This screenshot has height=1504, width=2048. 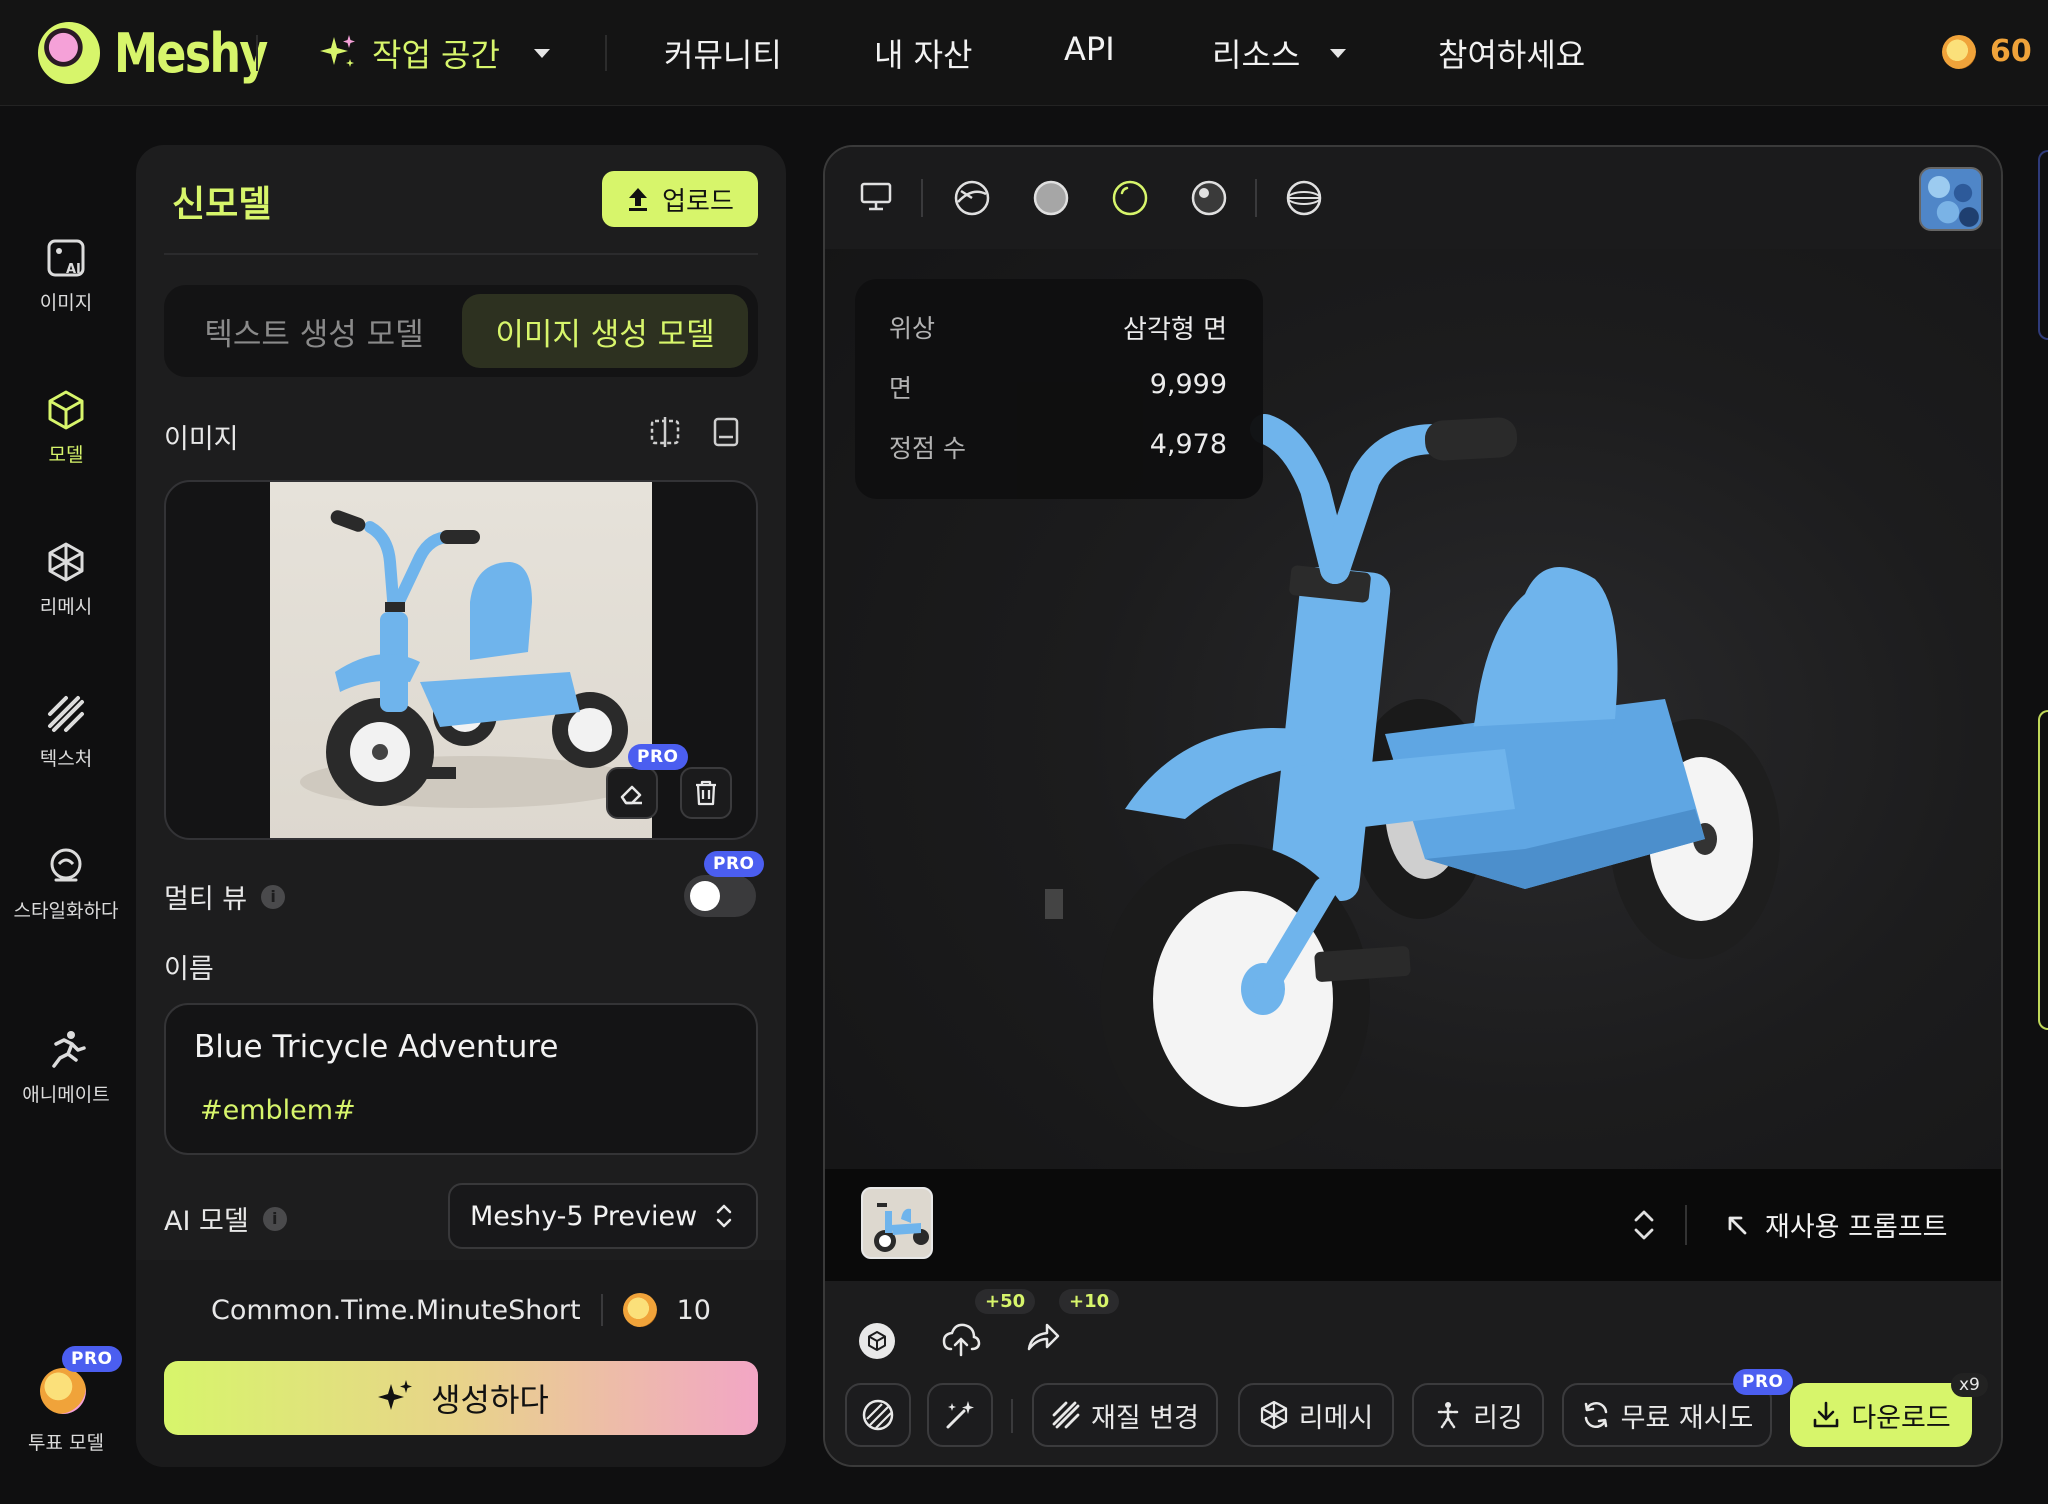 What do you see at coordinates (396, 1310) in the screenshot?
I see `time-estimate: Common.Time.MinuteShort` at bounding box center [396, 1310].